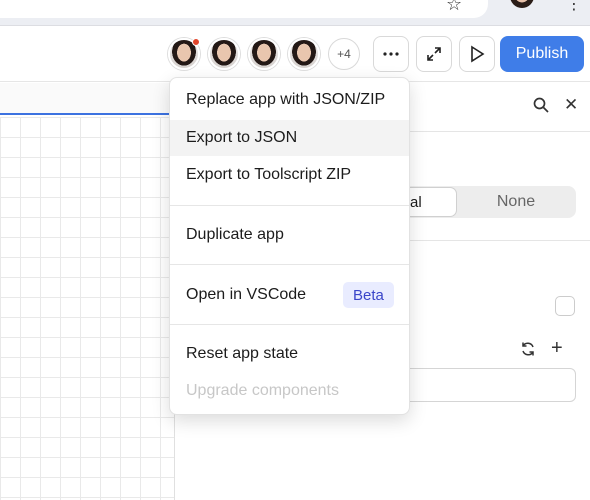  What do you see at coordinates (344, 54) in the screenshot?
I see `more-collaborators-count: +4` at bounding box center [344, 54].